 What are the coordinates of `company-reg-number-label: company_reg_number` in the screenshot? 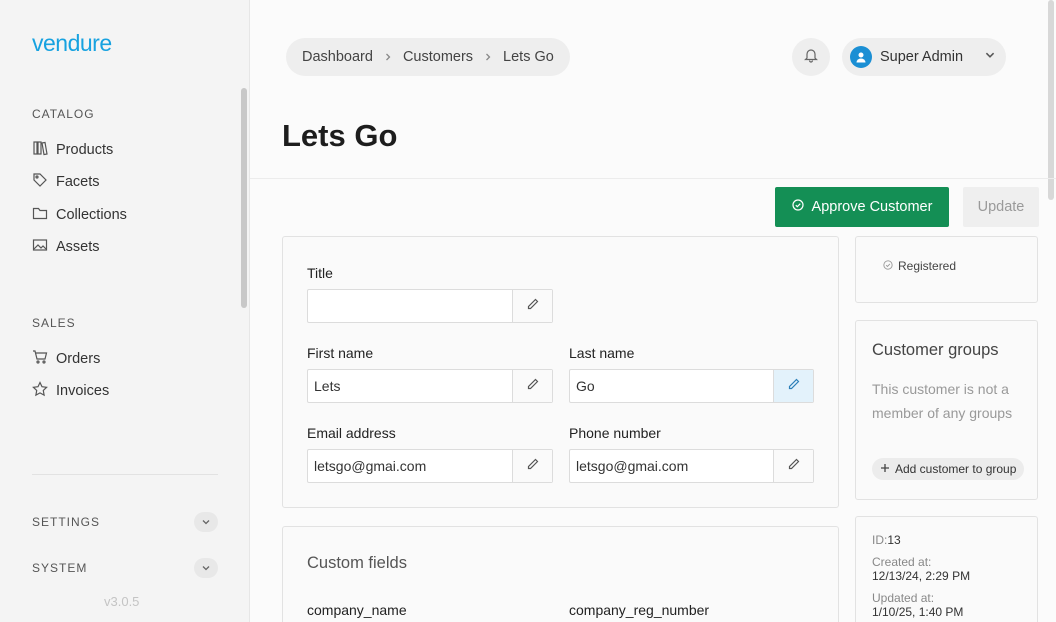 It's located at (639, 610).